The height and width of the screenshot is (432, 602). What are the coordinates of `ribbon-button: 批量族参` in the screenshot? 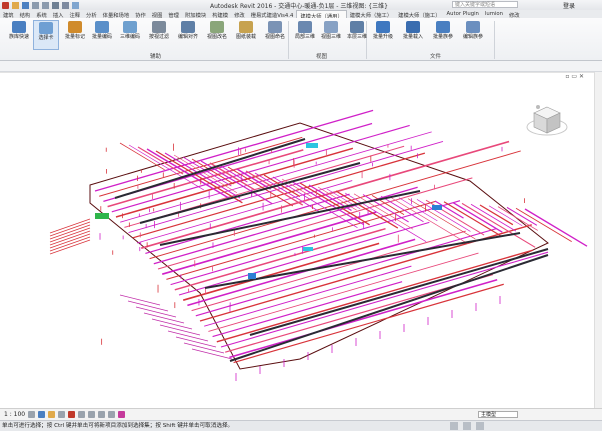 It's located at (443, 35).